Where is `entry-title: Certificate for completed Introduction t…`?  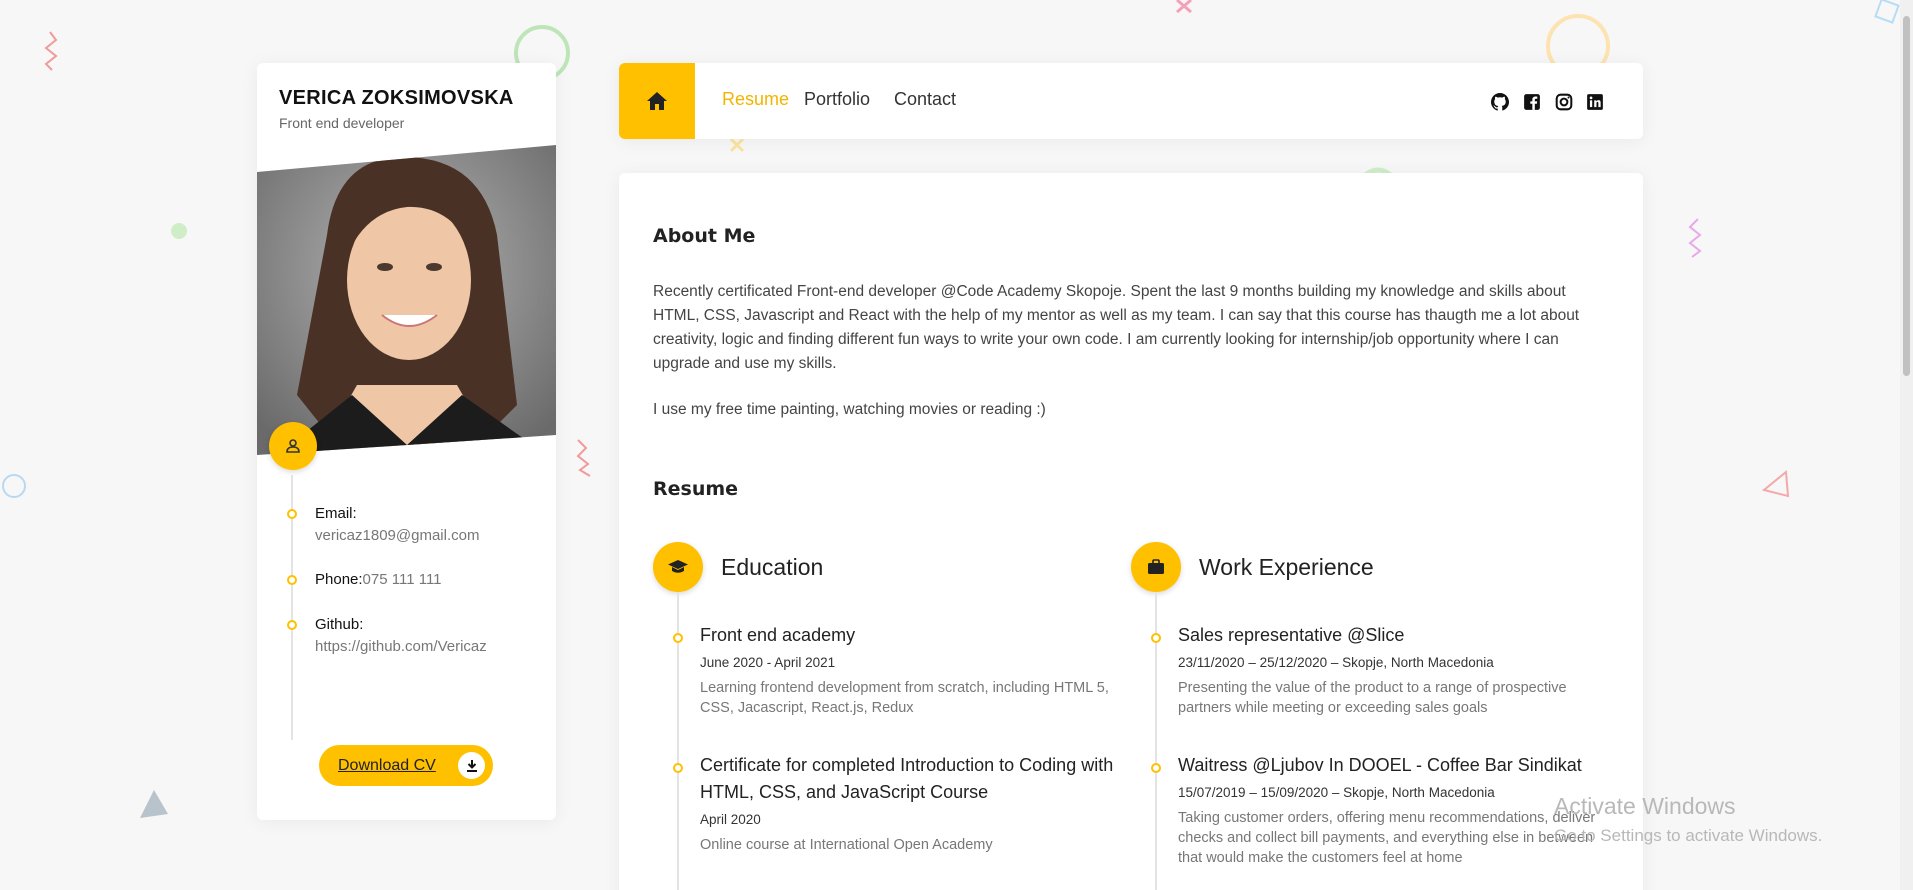
entry-title: Certificate for completed Introduction t… is located at coordinates (907, 778).